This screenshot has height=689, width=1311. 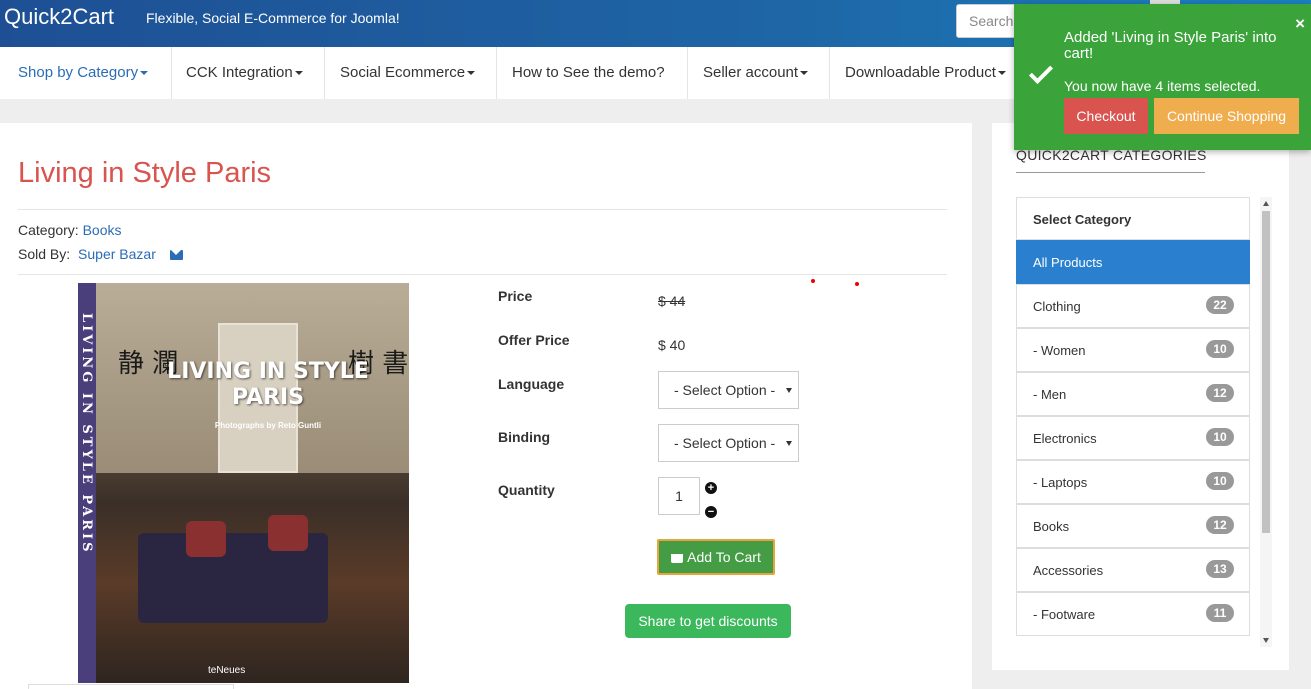 What do you see at coordinates (1133, 350) in the screenshot?
I see `category-women: - Women 10` at bounding box center [1133, 350].